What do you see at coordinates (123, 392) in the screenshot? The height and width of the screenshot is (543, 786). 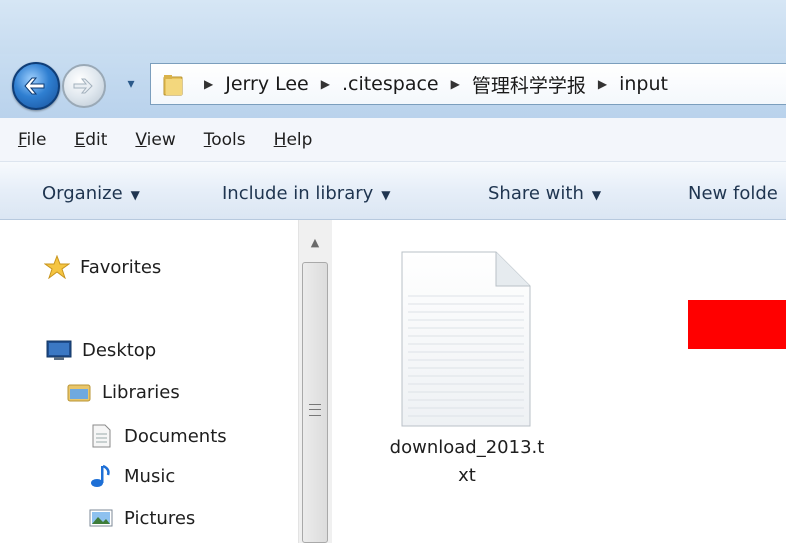 I see `nav-item-libraries: Libraries` at bounding box center [123, 392].